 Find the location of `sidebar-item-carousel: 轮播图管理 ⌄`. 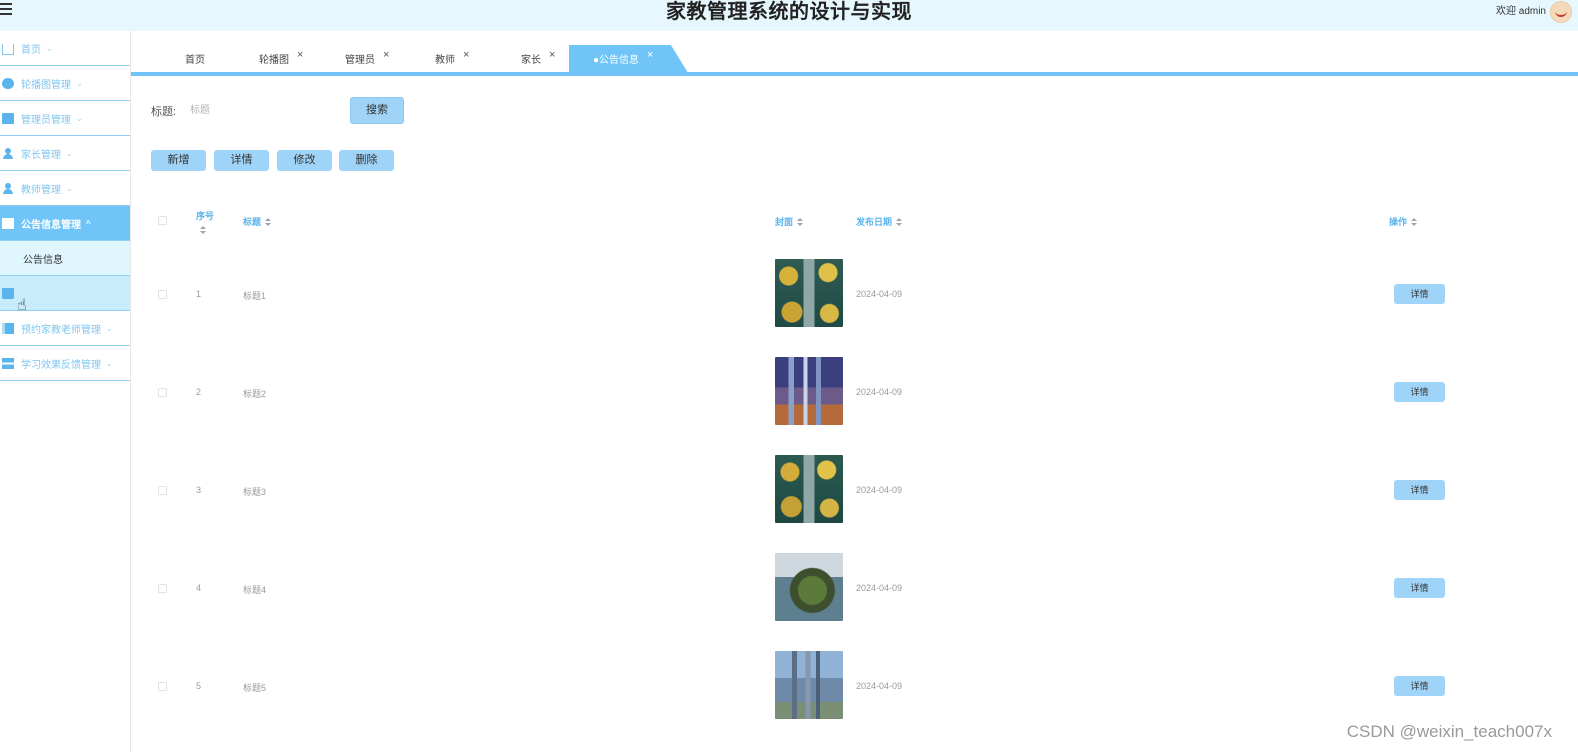

sidebar-item-carousel: 轮播图管理 ⌄ is located at coordinates (65, 83).